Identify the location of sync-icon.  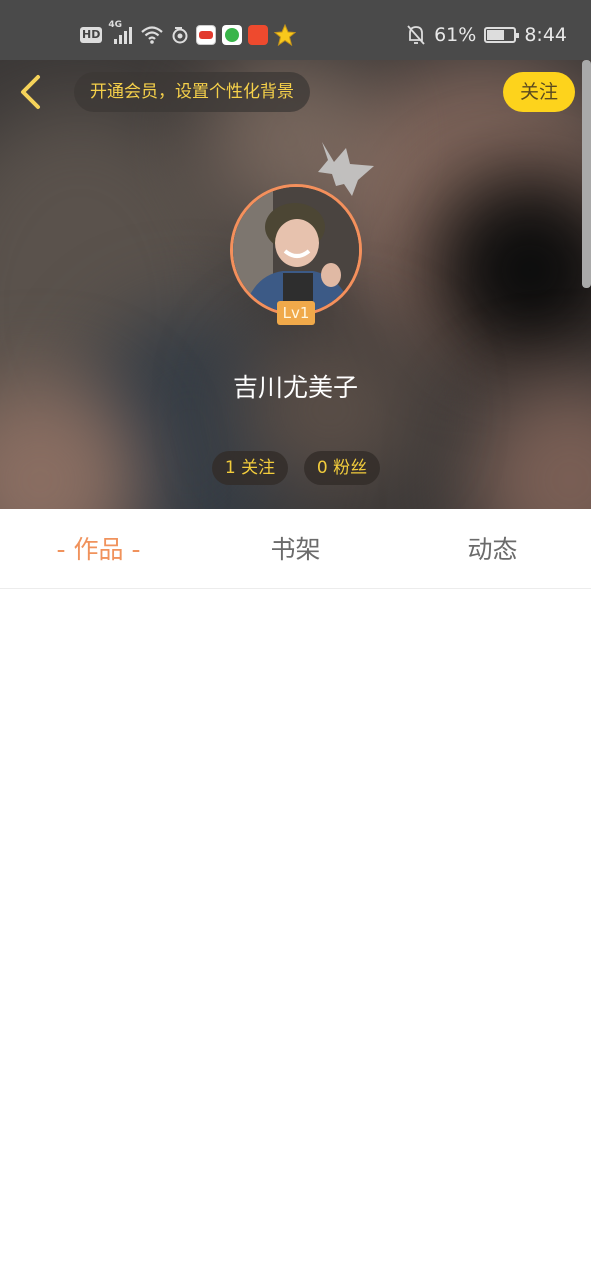
(180, 35).